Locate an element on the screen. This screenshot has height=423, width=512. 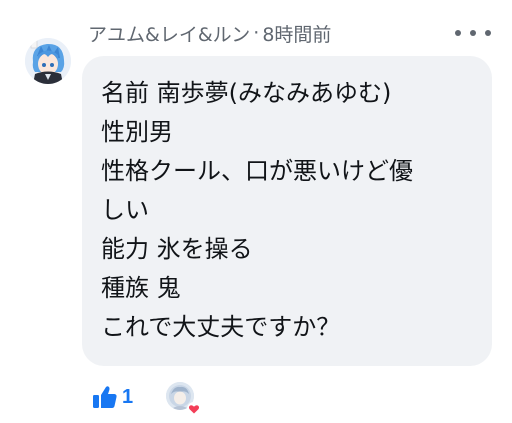
reactor-avatar is located at coordinates (184, 399).